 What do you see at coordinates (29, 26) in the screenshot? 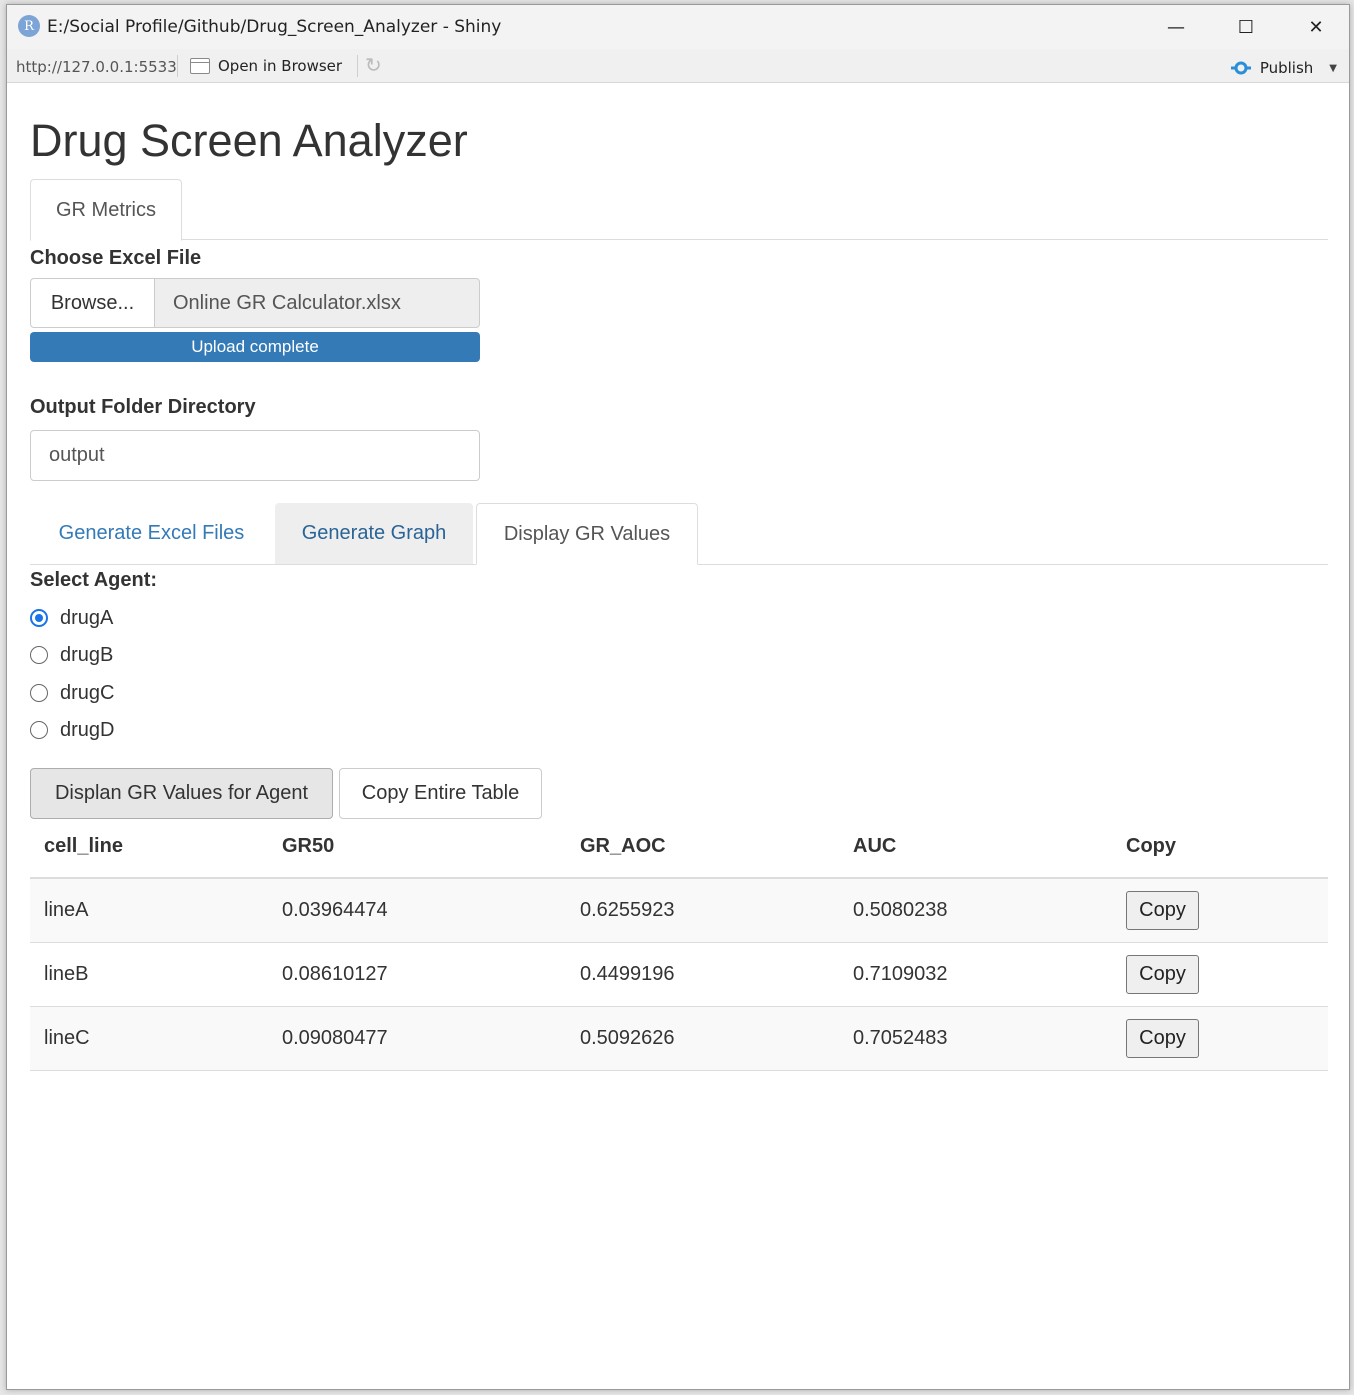
I see `r-logo-icon: R` at bounding box center [29, 26].